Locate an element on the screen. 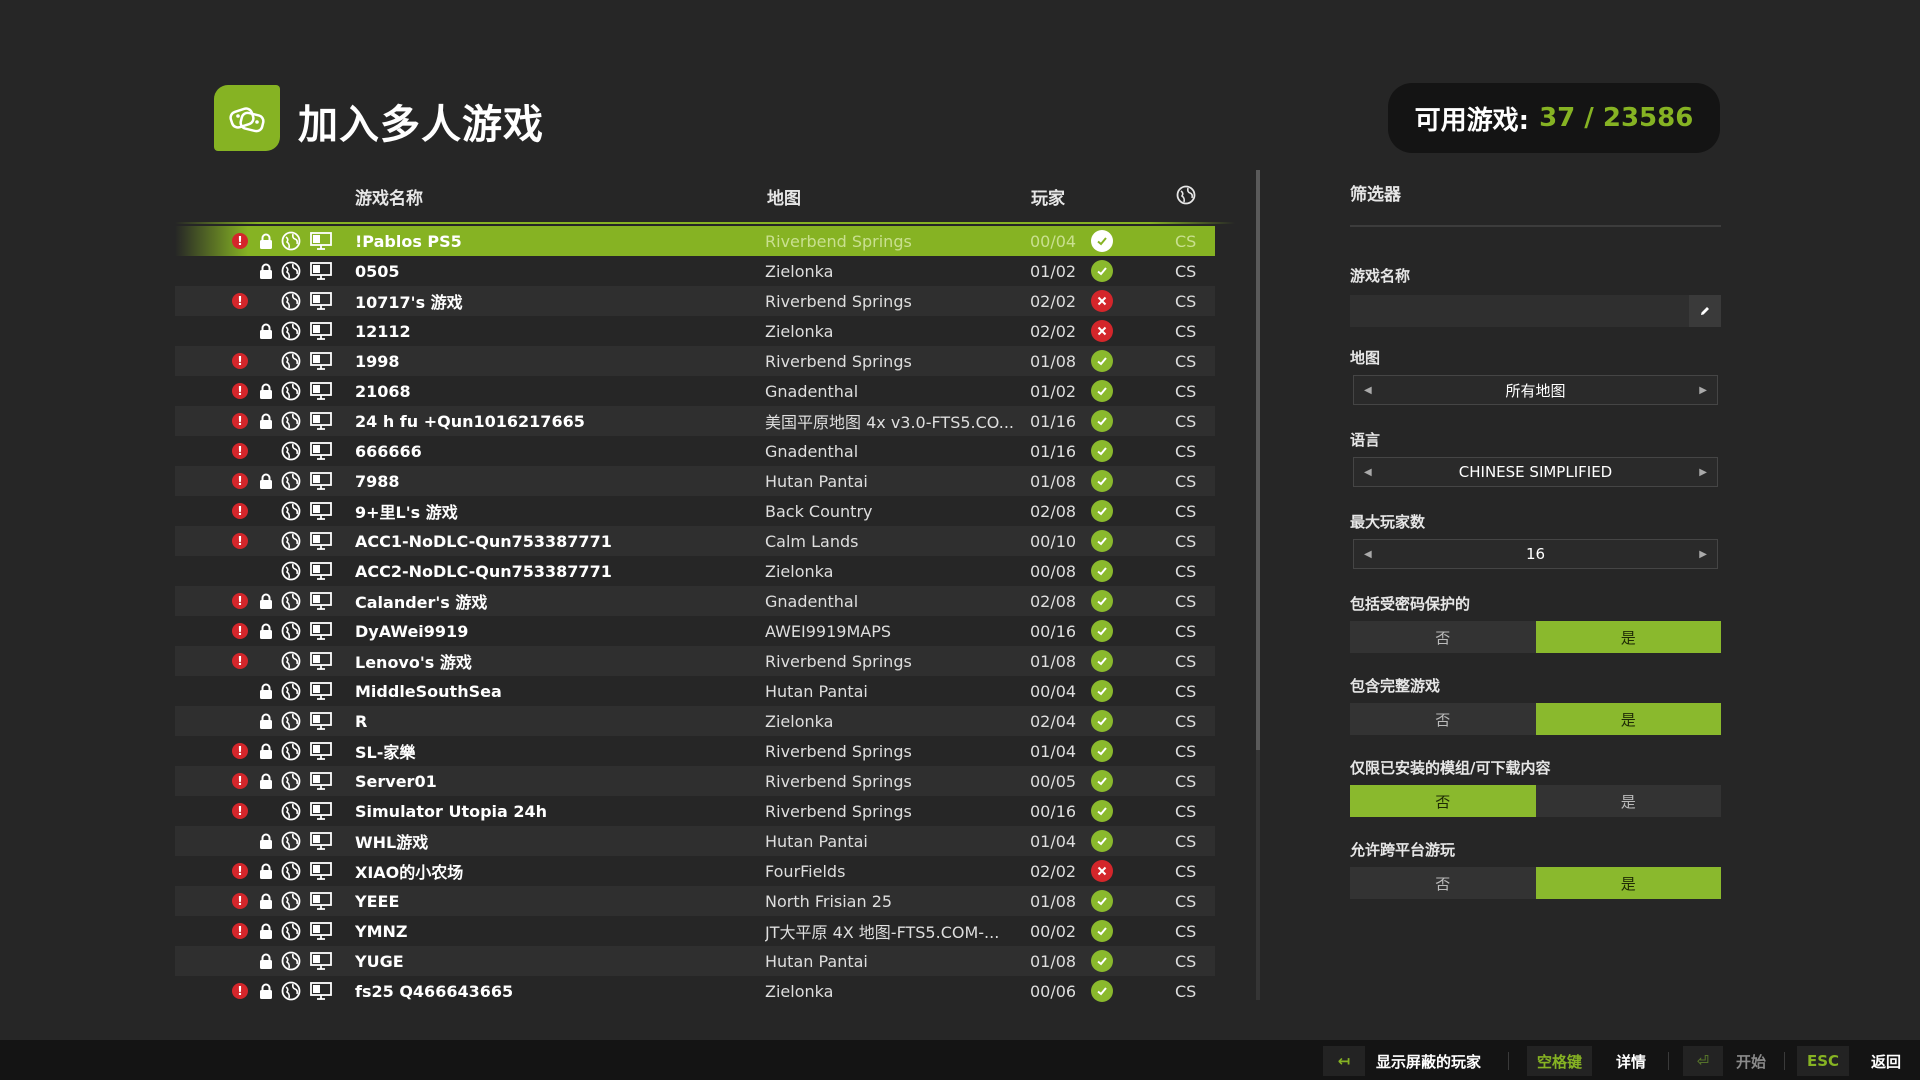 Image resolution: width=1920 pixels, height=1080 pixels. table-row: ! XIAO的小农场 FourFields 02/02 CS is located at coordinates (695, 871).